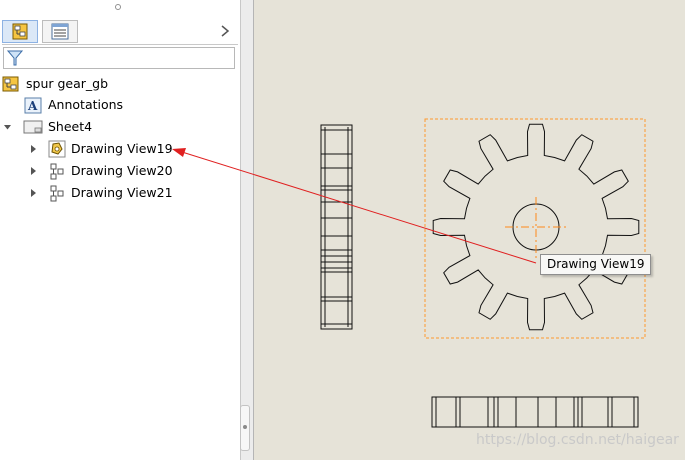 This screenshot has height=460, width=685. I want to click on filter-bar, so click(119, 58).